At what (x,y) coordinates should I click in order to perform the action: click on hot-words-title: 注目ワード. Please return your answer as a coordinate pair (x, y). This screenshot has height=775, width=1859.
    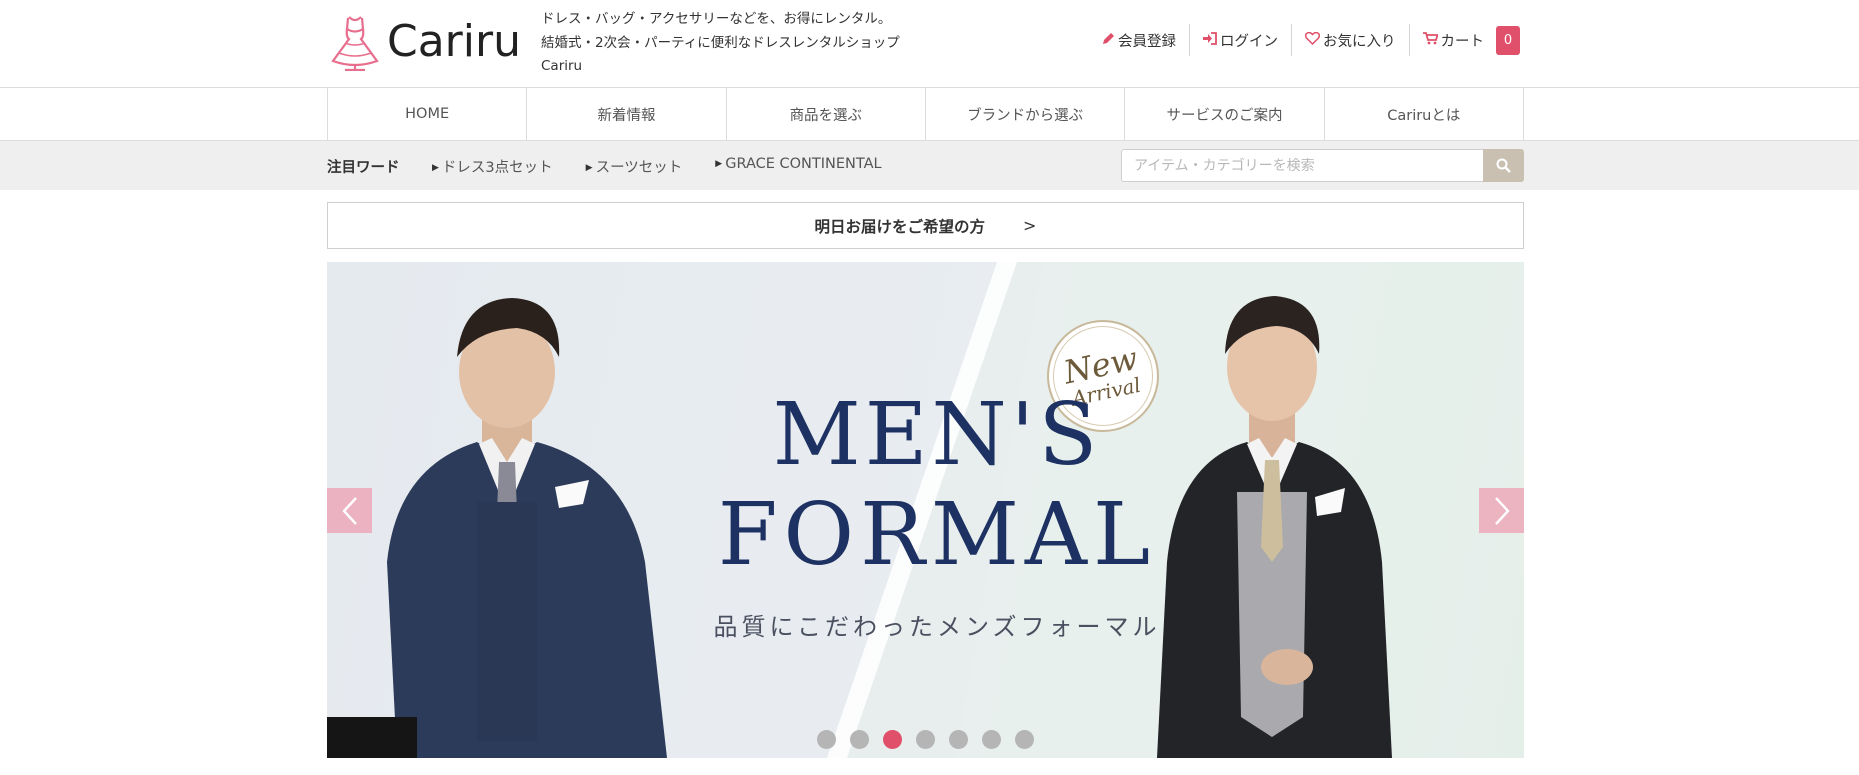
    Looking at the image, I should click on (363, 168).